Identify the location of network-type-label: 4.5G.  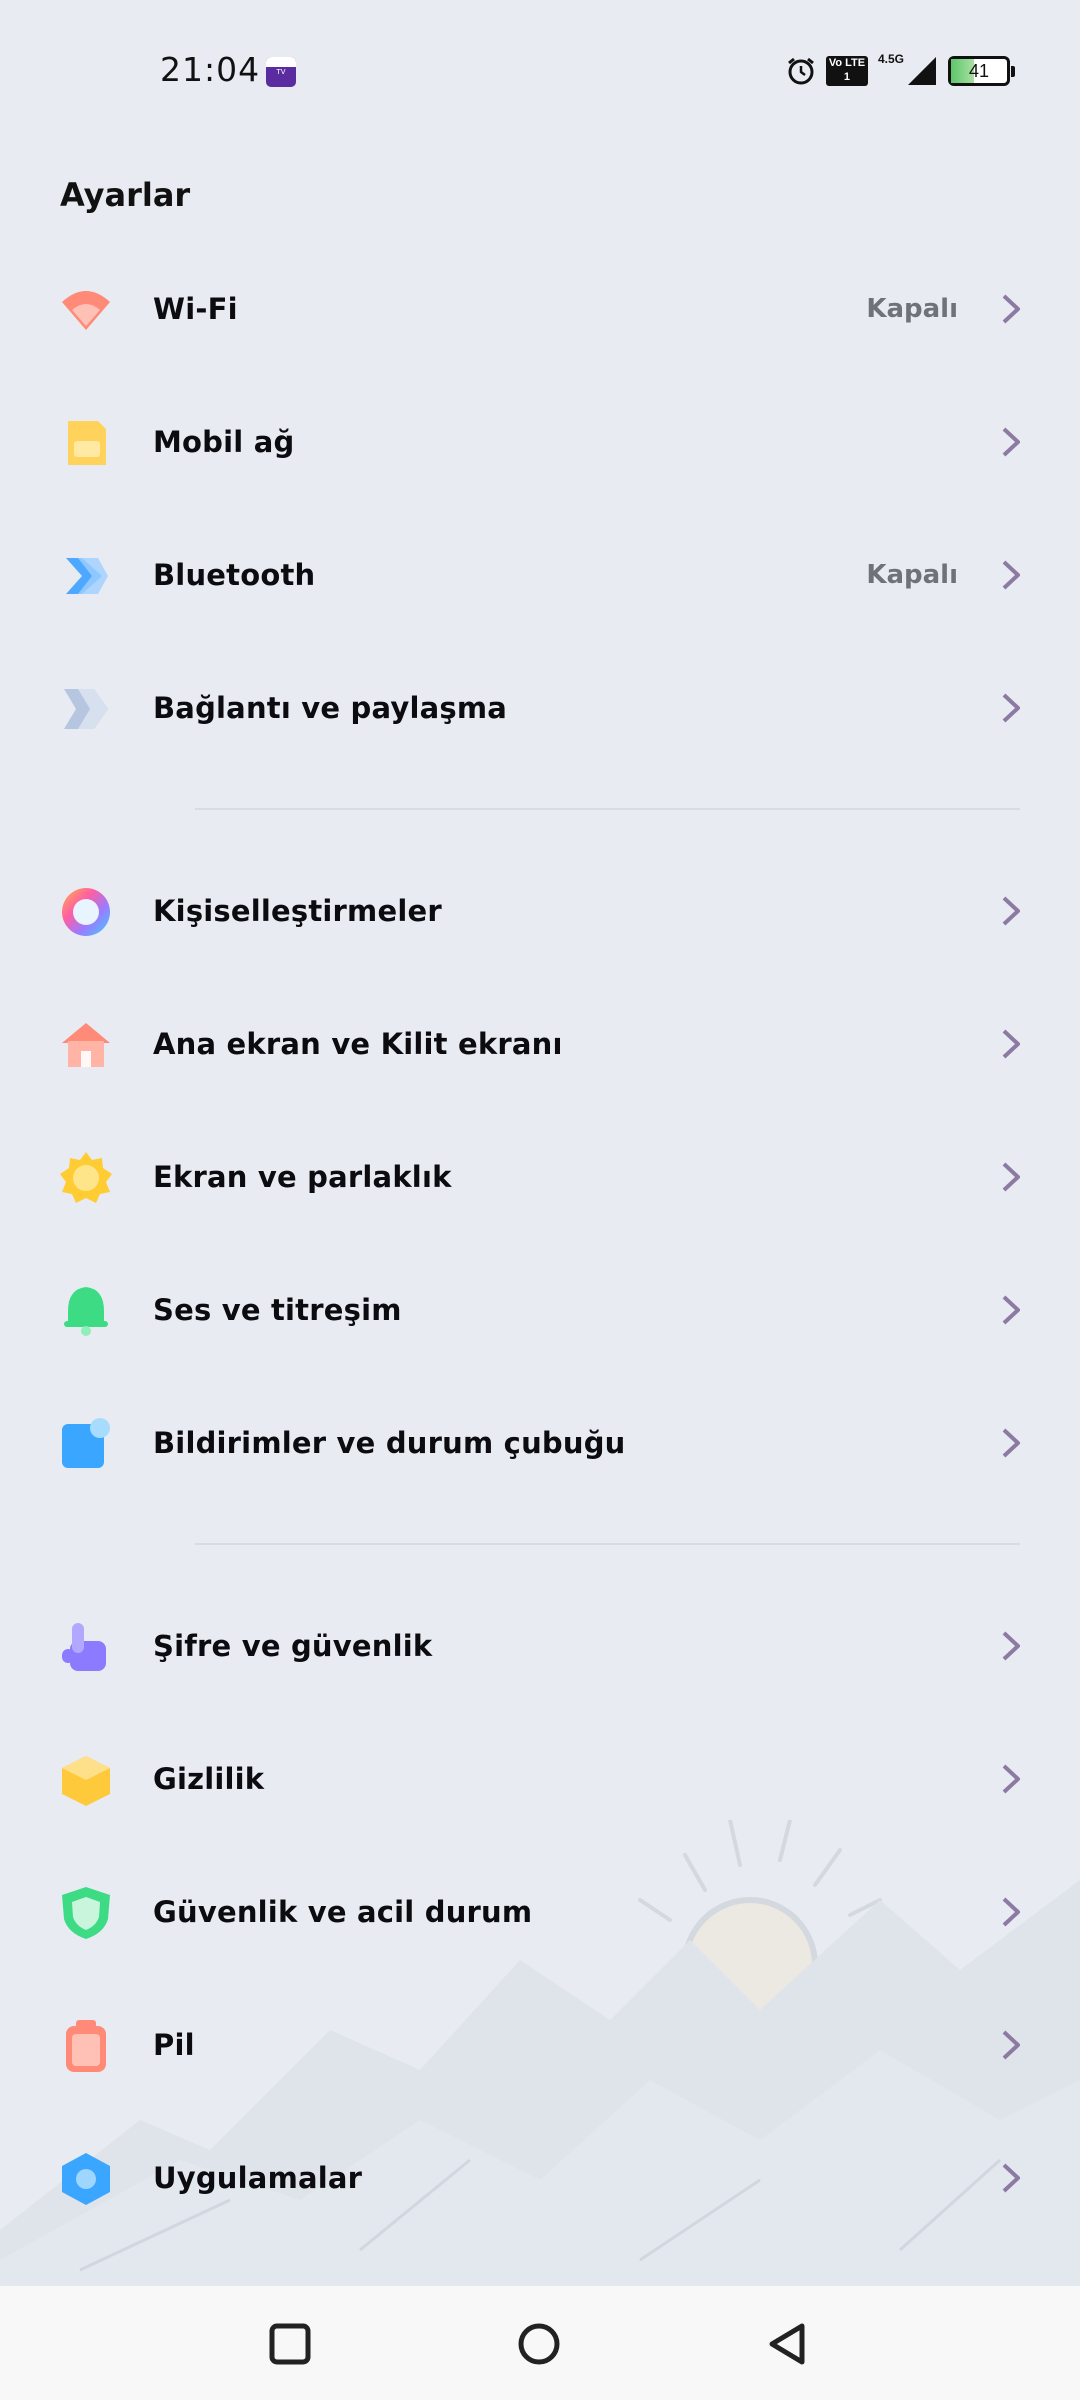
(890, 59).